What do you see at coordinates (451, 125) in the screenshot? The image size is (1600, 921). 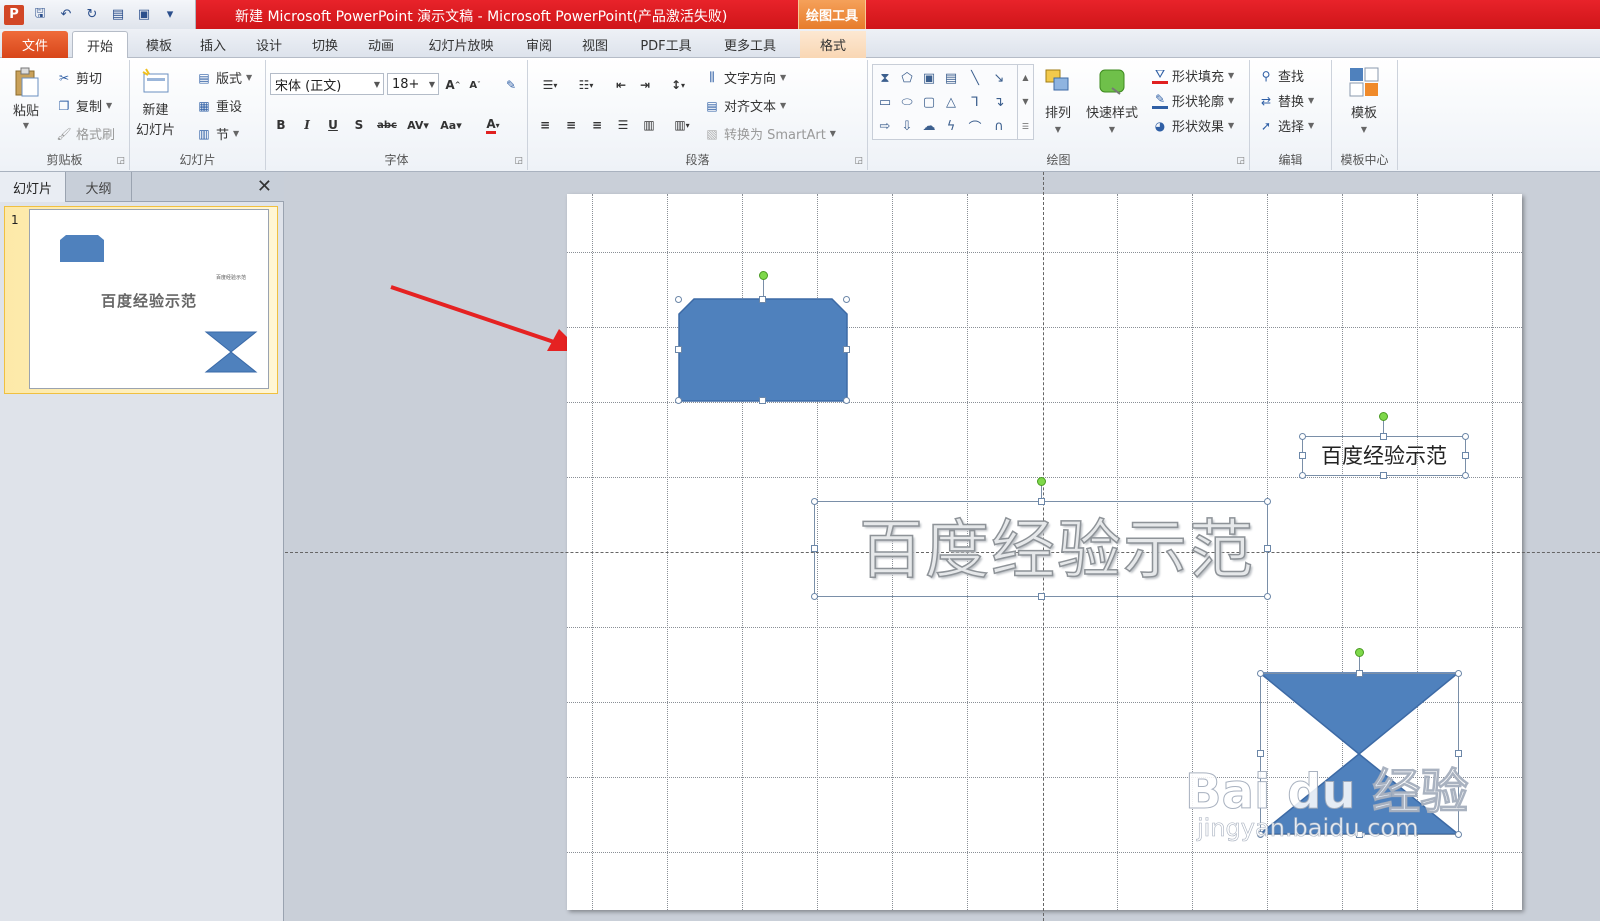 I see `change-case-icon: Aa▾` at bounding box center [451, 125].